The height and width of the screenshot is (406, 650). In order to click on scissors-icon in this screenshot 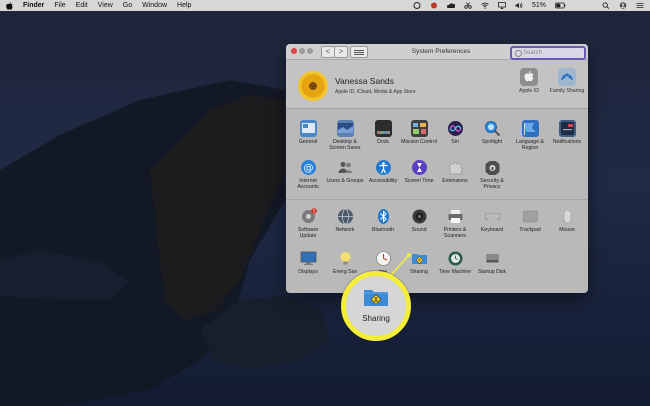, I will do `click(468, 5)`.